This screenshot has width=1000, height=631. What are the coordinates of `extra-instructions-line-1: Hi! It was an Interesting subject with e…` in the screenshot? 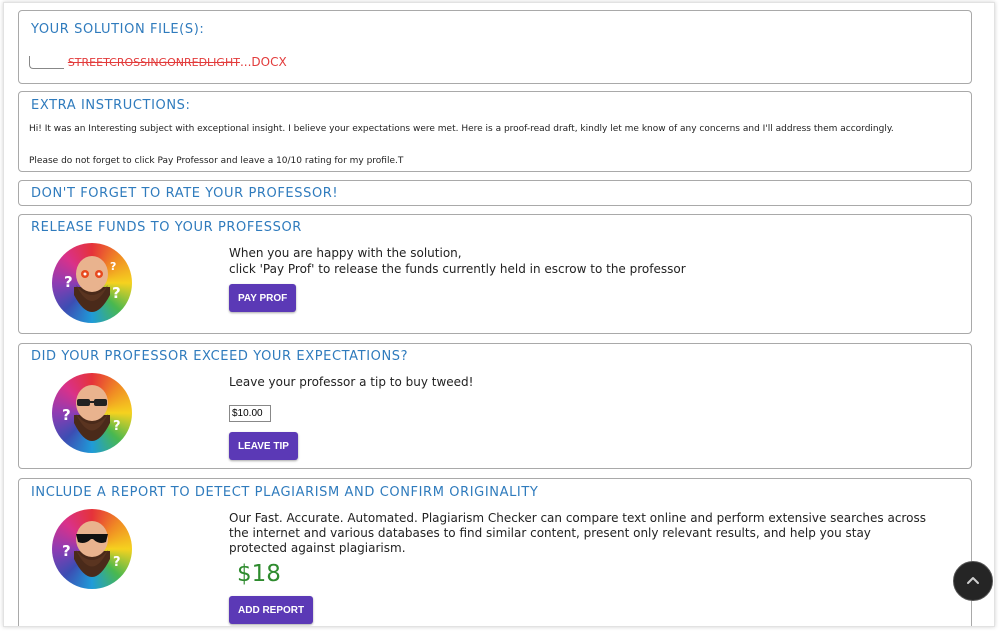 It's located at (461, 129).